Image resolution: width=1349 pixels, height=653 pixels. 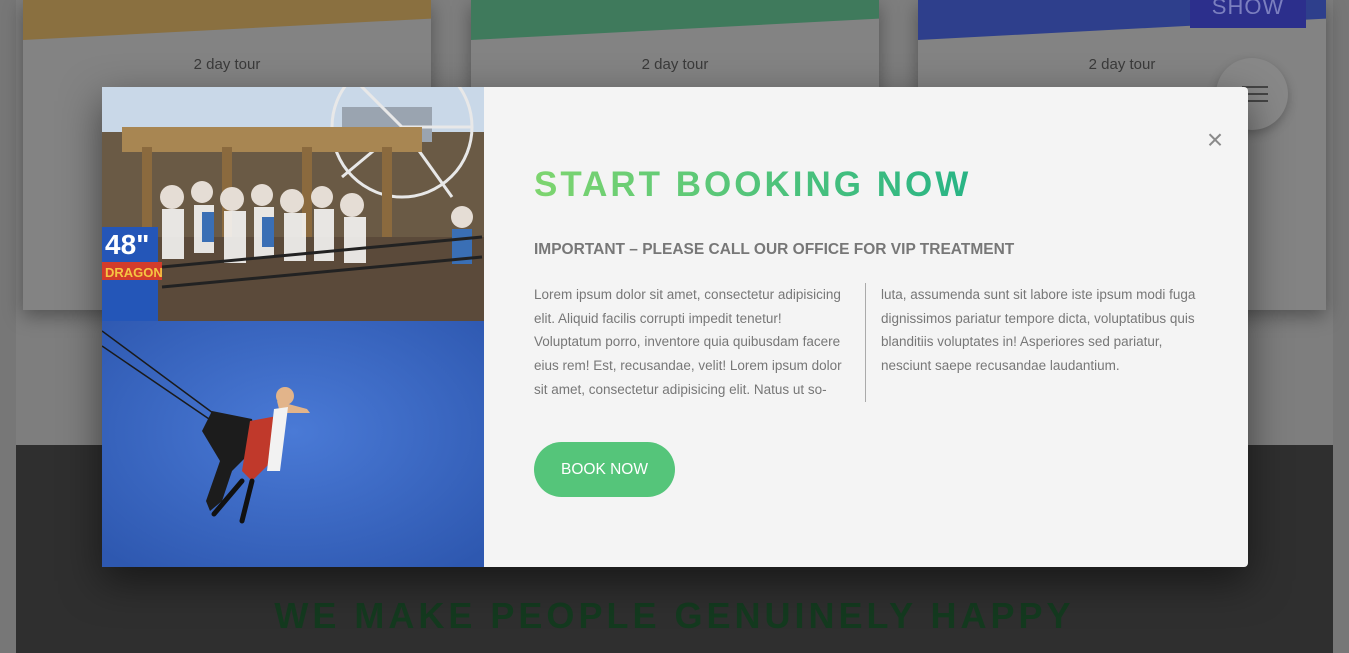 I want to click on column-divider, so click(x=865, y=342).